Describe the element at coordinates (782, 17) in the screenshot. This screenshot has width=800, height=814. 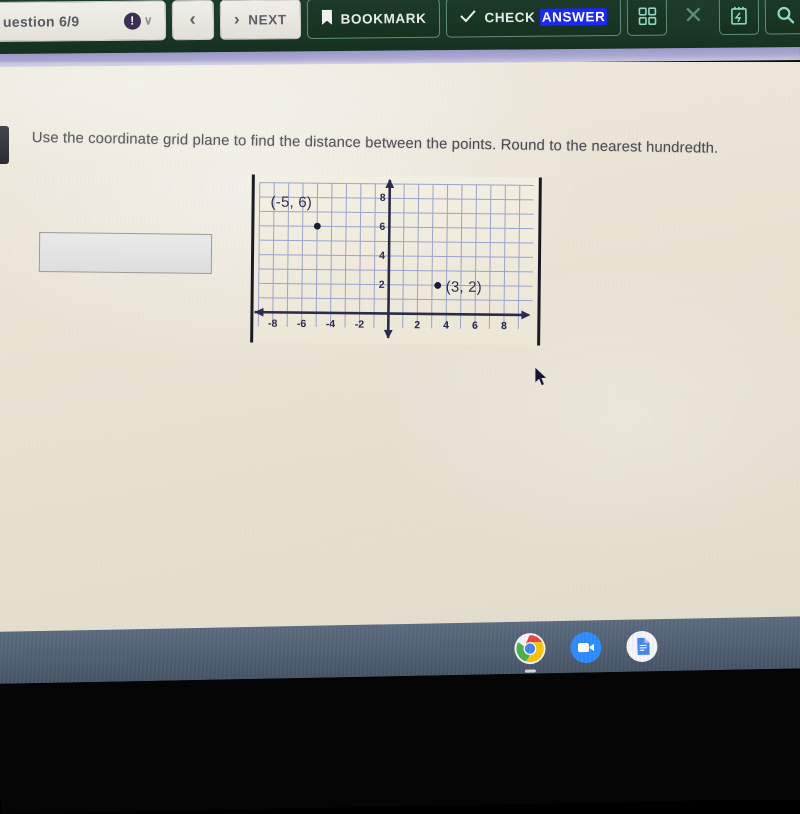
I see `search-button` at that location.